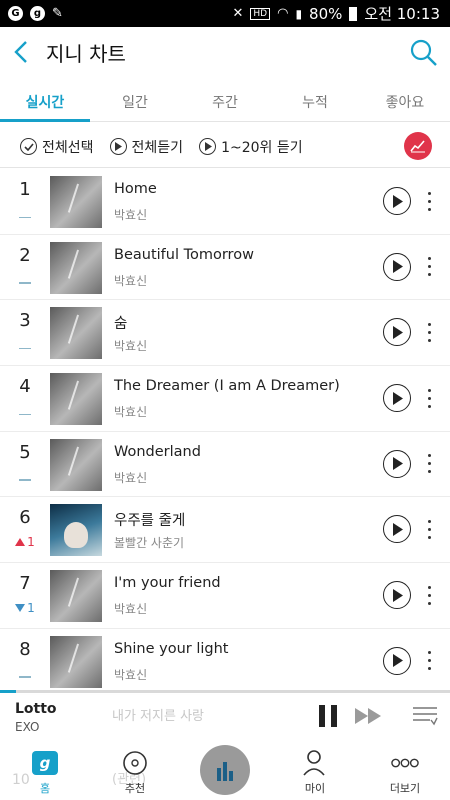  I want to click on mini-player: 내가 저지른 사랑 Lotto EXO, so click(225, 715).